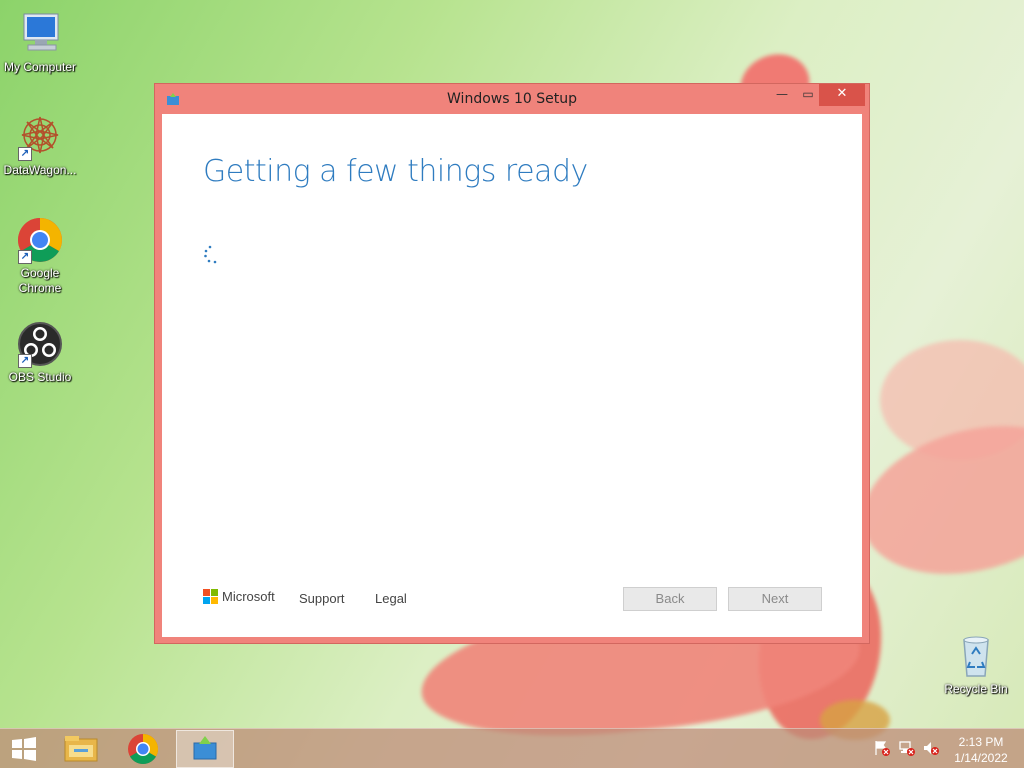 The image size is (1024, 768). What do you see at coordinates (210, 596) in the screenshot?
I see `microsoft-logo-icon` at bounding box center [210, 596].